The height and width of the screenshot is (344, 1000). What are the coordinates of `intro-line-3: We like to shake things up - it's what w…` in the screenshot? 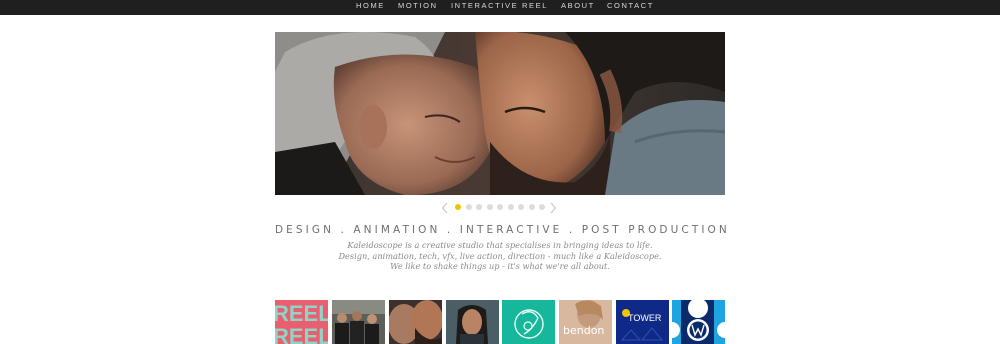 It's located at (500, 266).